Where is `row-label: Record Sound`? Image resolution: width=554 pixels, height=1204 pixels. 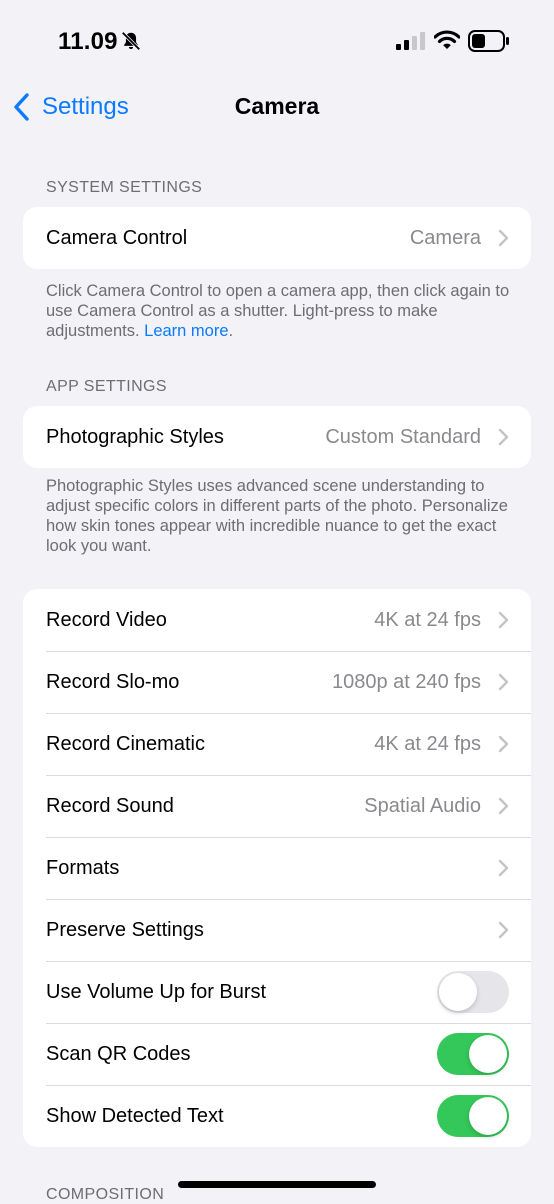 row-label: Record Sound is located at coordinates (110, 805).